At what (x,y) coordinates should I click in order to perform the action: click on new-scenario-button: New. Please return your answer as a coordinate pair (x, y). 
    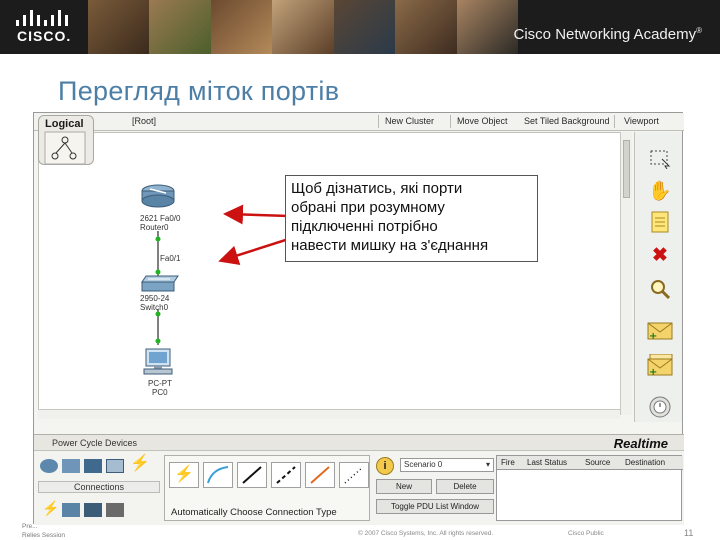
    Looking at the image, I should click on (404, 486).